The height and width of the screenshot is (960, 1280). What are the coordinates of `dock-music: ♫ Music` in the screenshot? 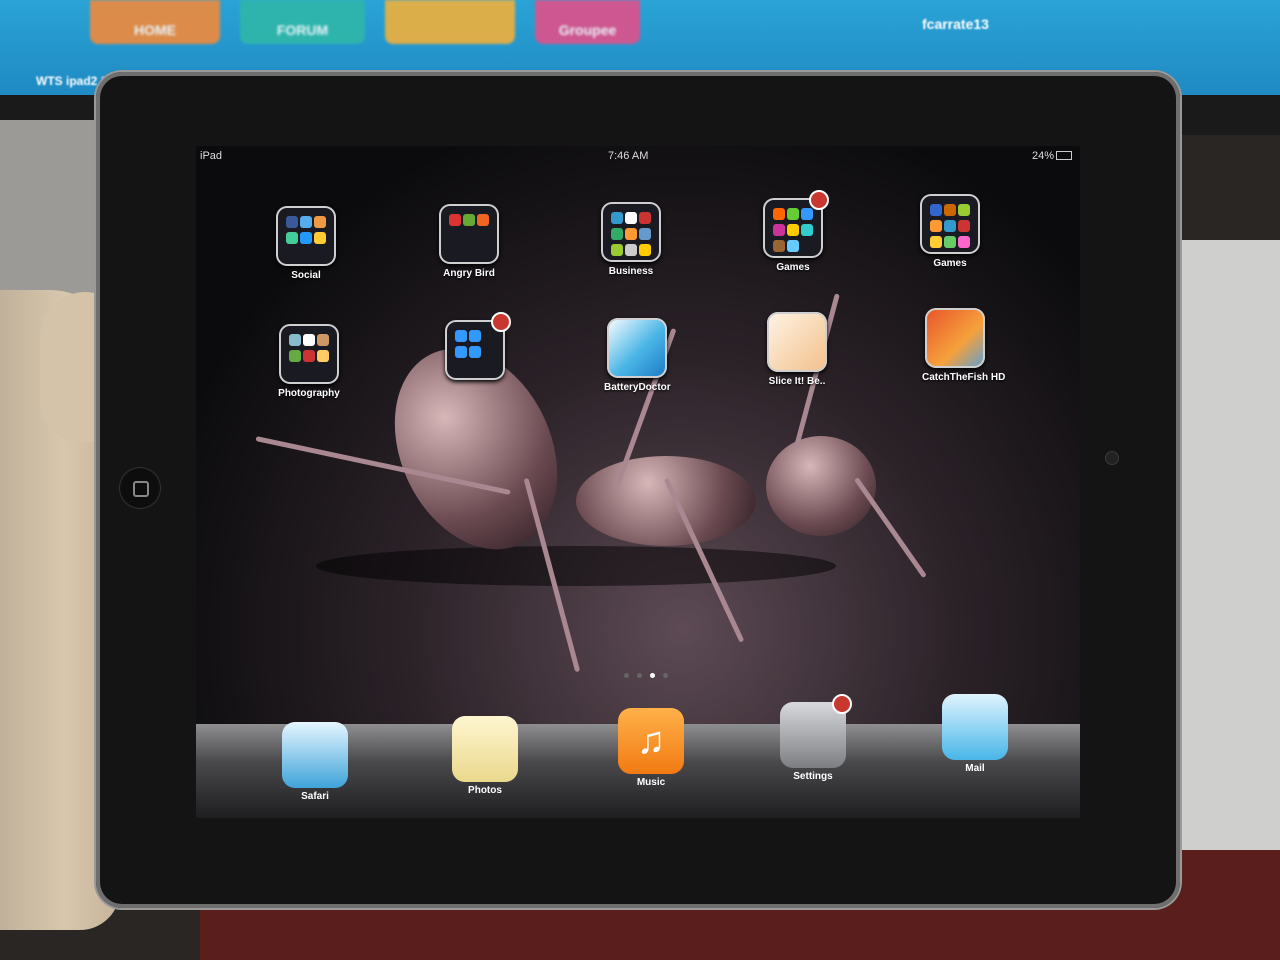 It's located at (651, 748).